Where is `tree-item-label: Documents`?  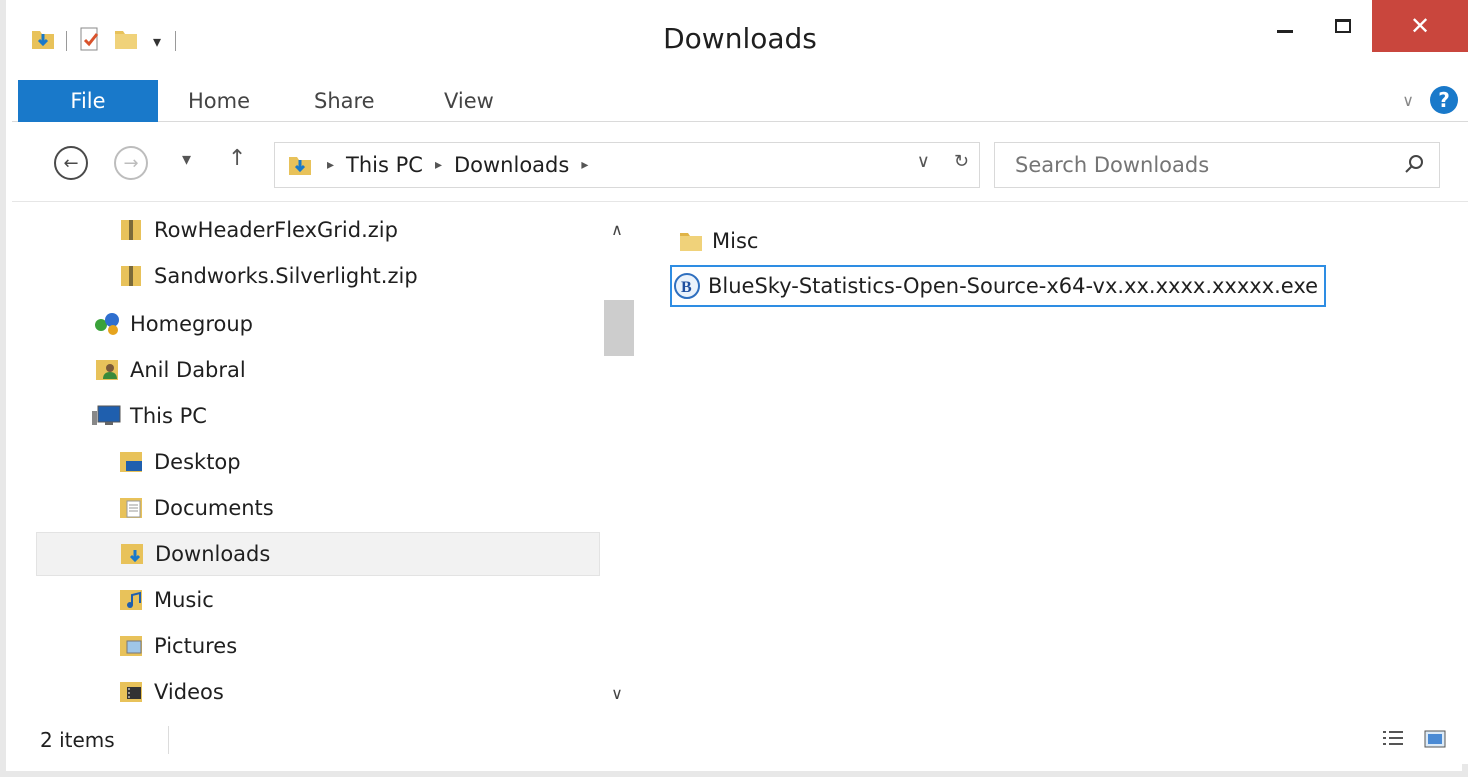 tree-item-label: Documents is located at coordinates (214, 508).